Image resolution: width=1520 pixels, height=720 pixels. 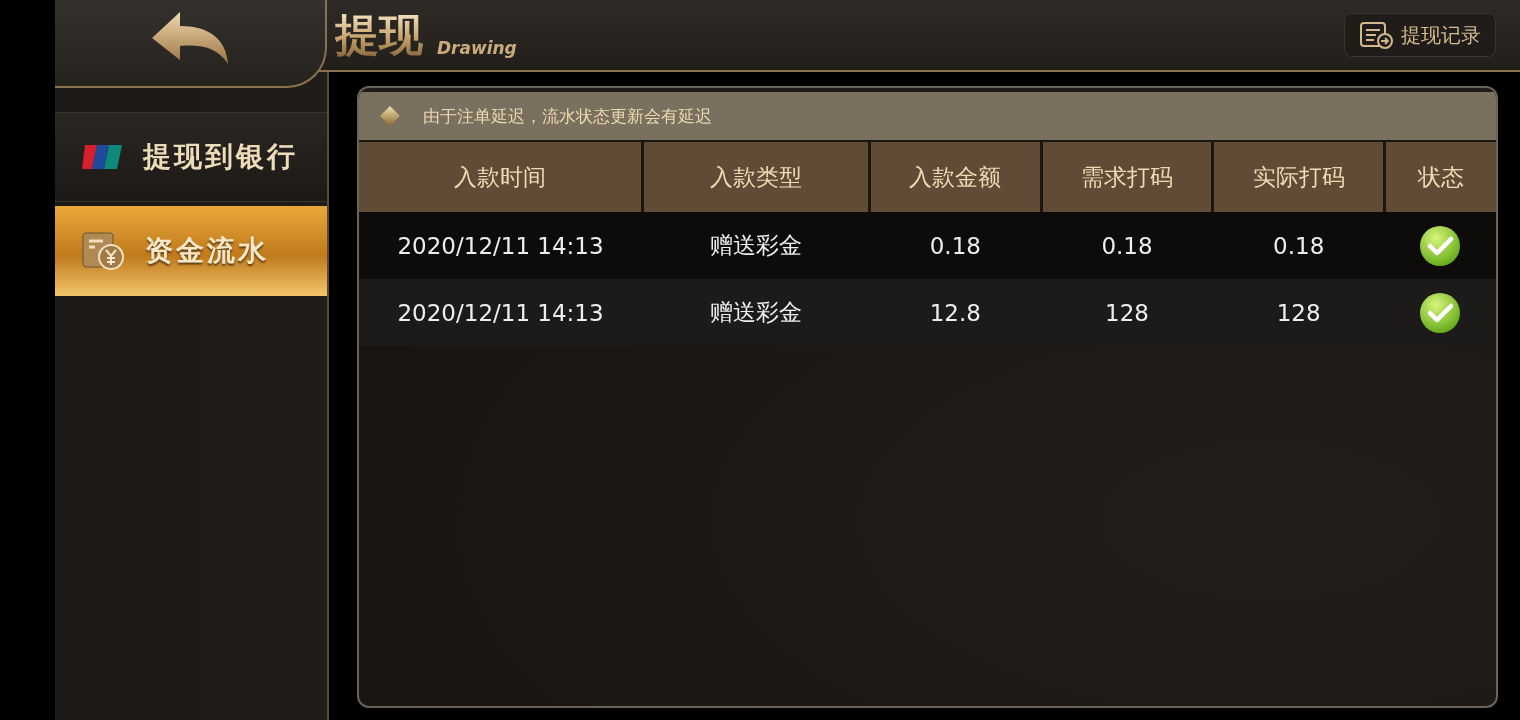 What do you see at coordinates (567, 116) in the screenshot?
I see `notice-text: 由于注单延迟，流水状态更新会有延迟` at bounding box center [567, 116].